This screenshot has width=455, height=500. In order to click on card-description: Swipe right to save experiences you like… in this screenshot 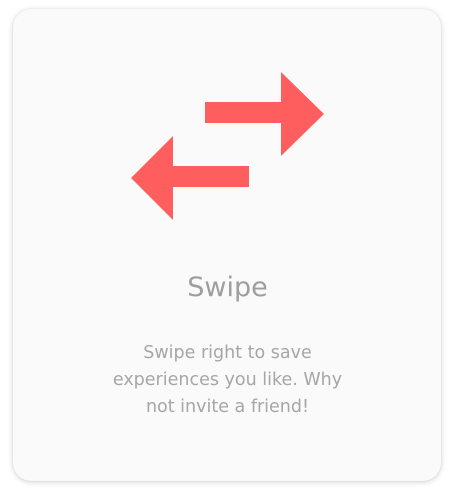, I will do `click(227, 380)`.